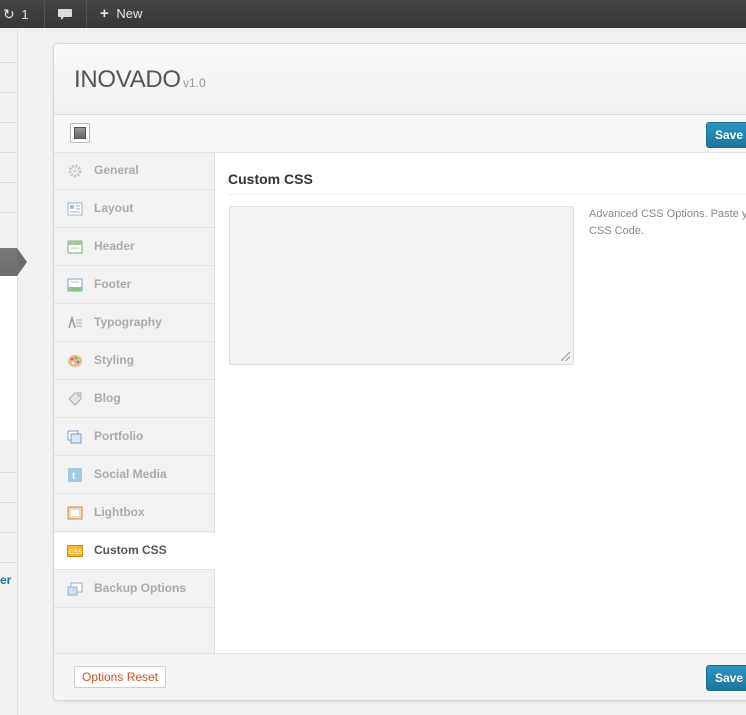 The image size is (746, 715). Describe the element at coordinates (129, 13) in the screenshot. I see `new-label: New` at that location.